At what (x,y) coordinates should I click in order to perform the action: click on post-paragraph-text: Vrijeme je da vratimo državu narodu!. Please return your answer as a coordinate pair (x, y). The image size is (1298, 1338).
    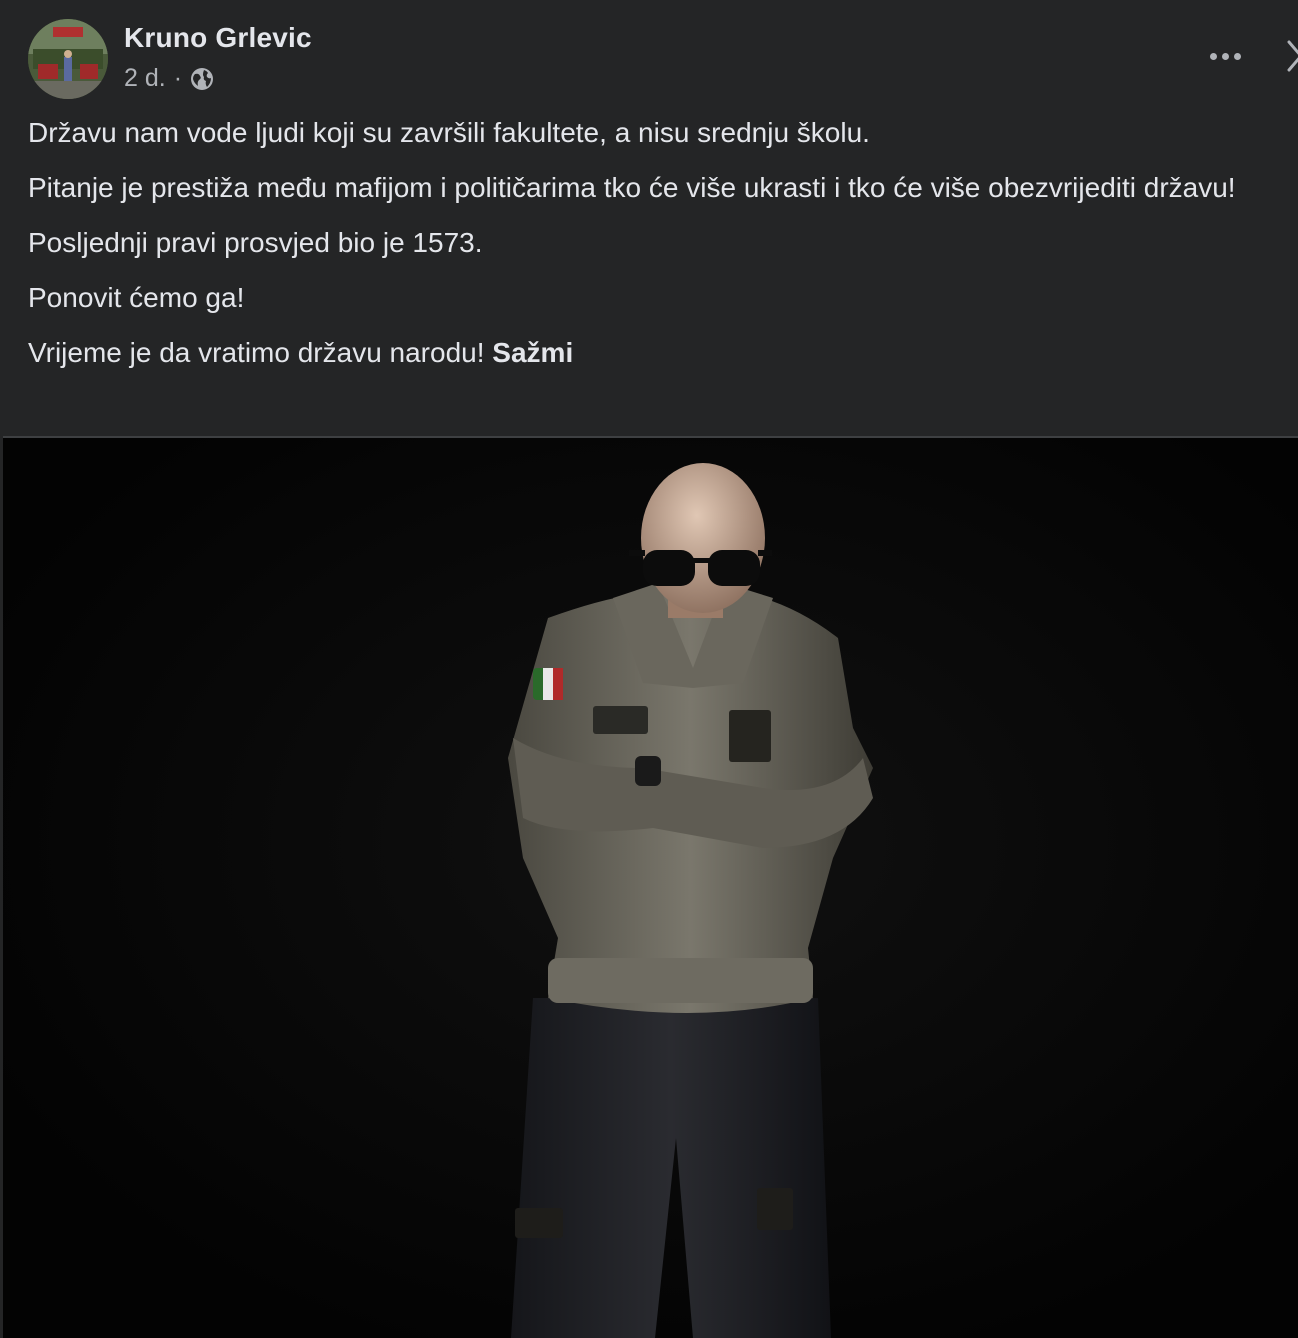
    Looking at the image, I should click on (256, 352).